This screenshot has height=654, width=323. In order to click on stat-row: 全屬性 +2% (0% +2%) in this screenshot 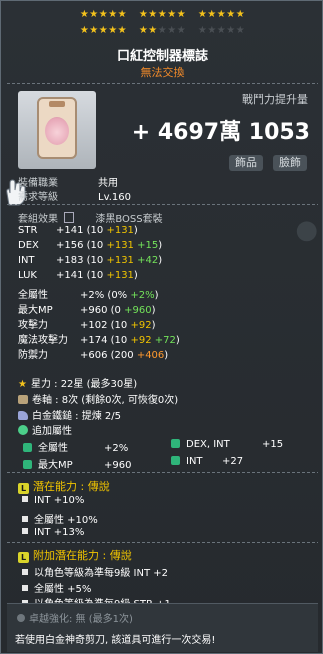, I will do `click(88, 293)`.